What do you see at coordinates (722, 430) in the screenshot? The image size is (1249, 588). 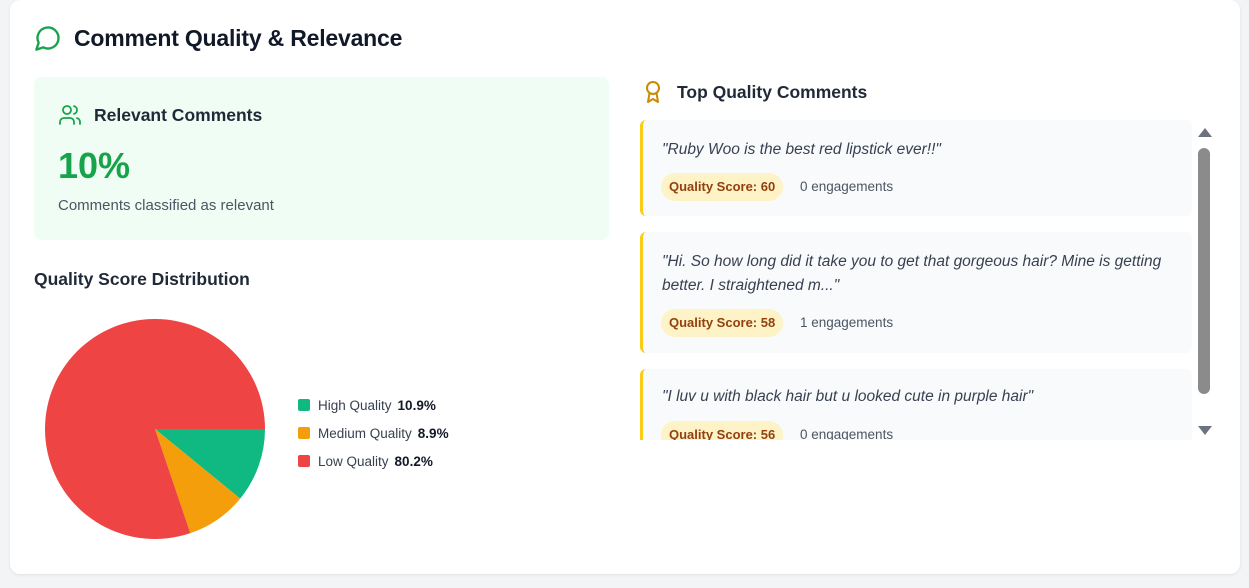 I see `quality-score-badge: Quality Score: 56` at bounding box center [722, 430].